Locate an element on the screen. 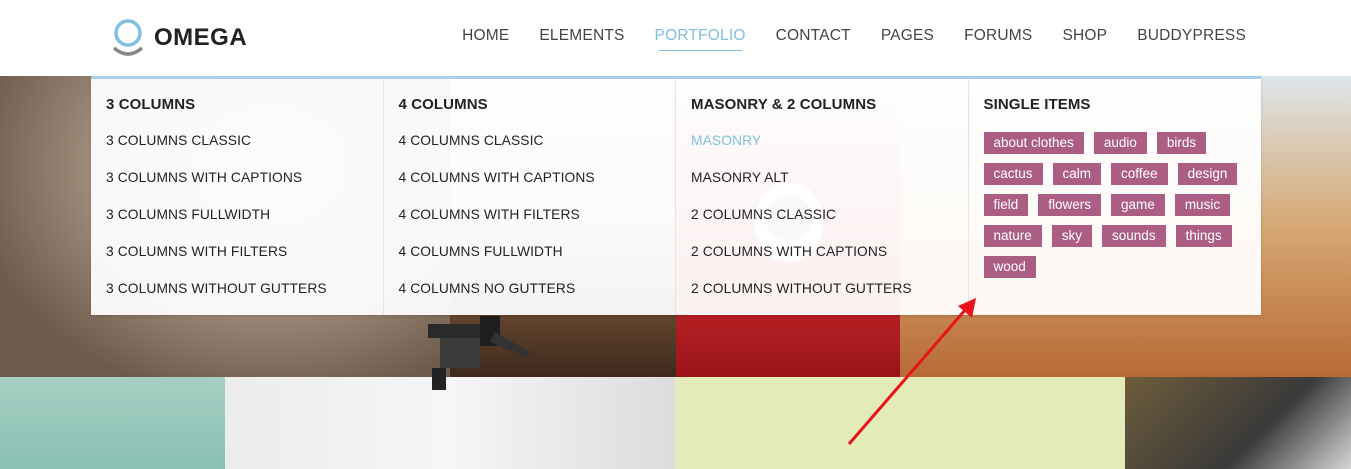 This screenshot has height=469, width=1351. menu-link: 3 COLUMNS FULLWIDTH is located at coordinates (244, 214).